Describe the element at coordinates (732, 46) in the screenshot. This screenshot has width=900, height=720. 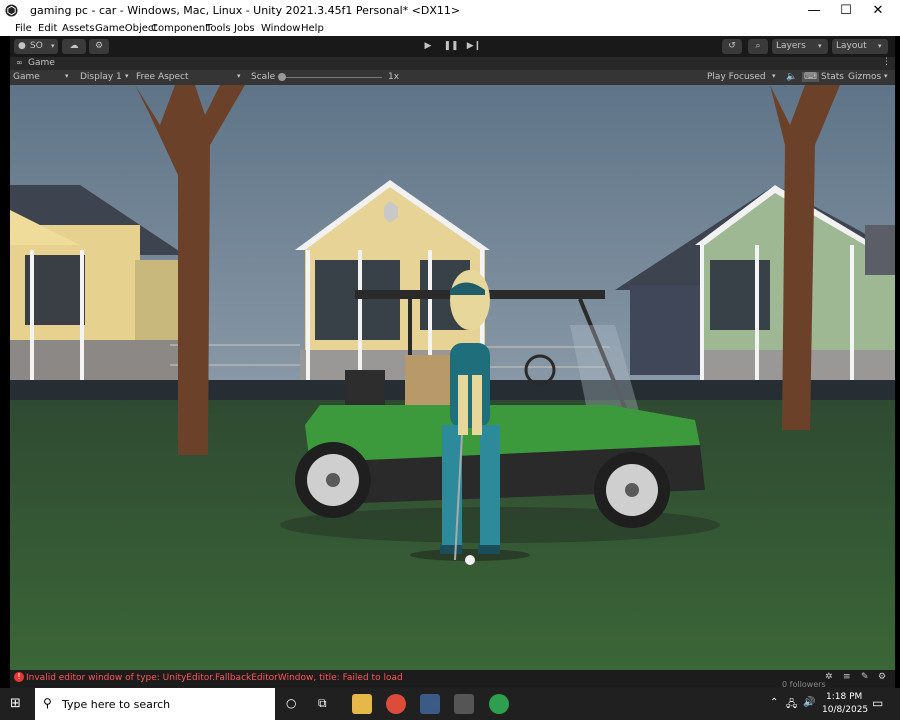
I see `history-icon: ↺` at that location.